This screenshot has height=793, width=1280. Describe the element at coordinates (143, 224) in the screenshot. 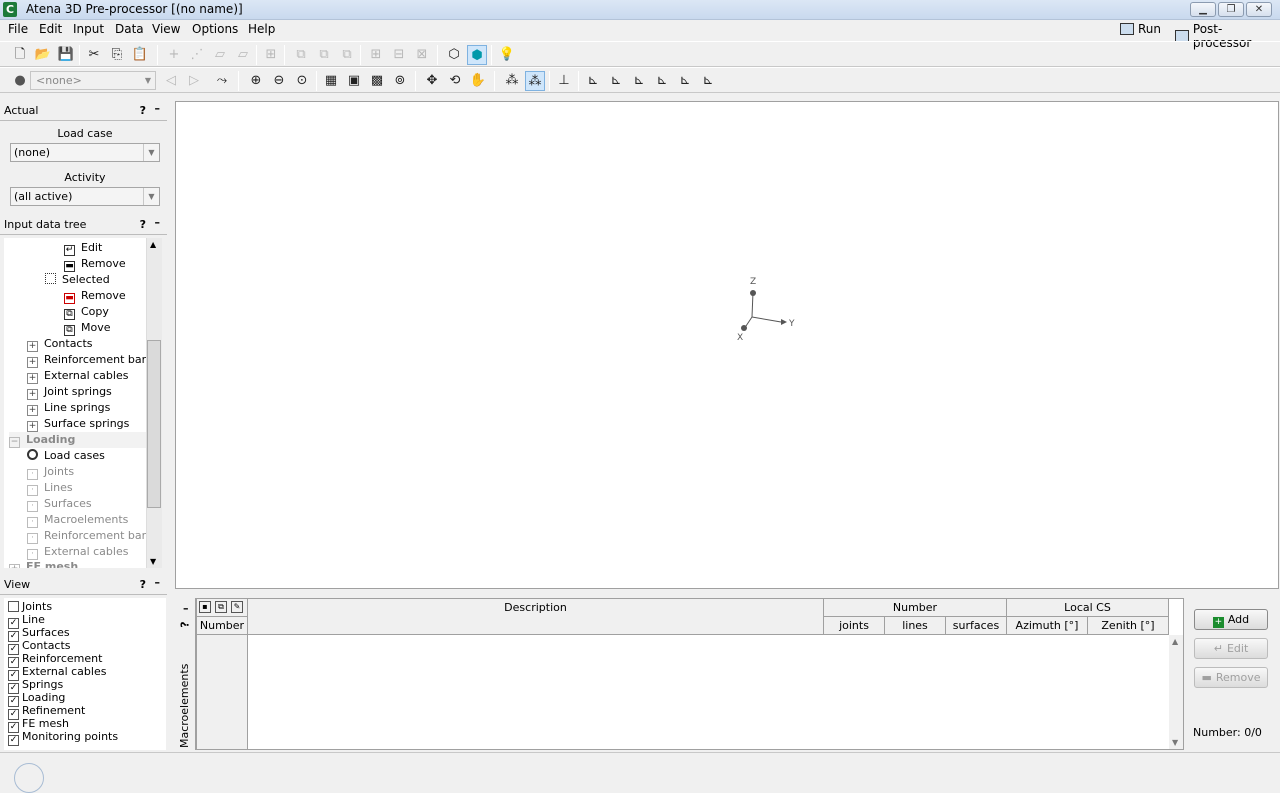

I see `tree-help-button: ?` at that location.